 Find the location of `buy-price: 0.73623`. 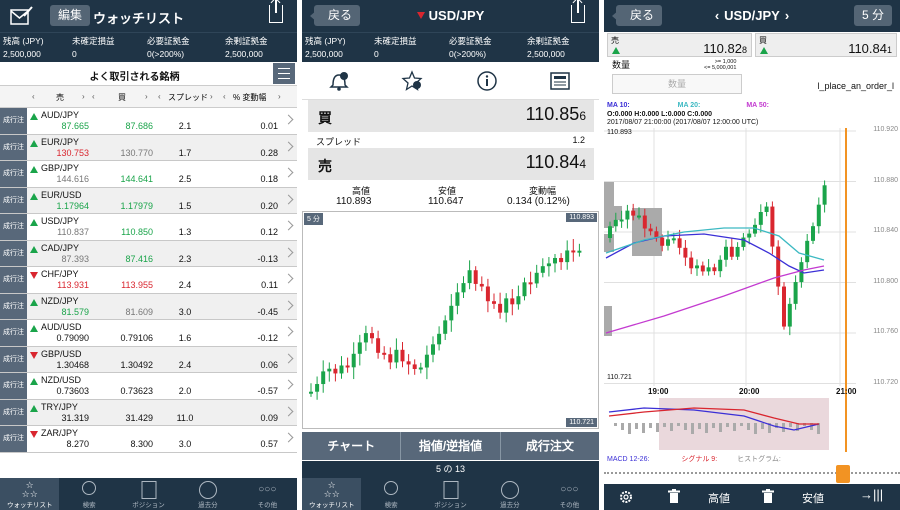

buy-price: 0.73623 is located at coordinates (122, 391).